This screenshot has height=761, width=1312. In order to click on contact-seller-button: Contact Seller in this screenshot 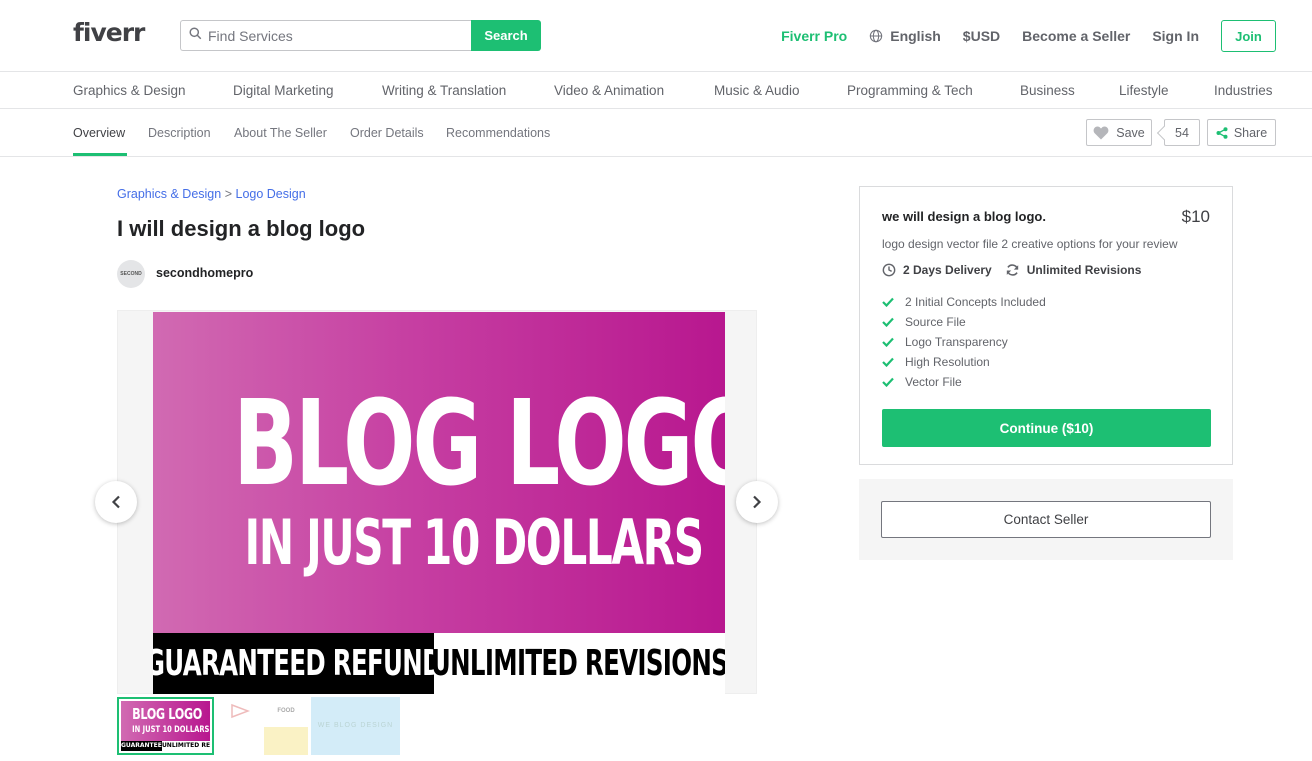, I will do `click(1046, 519)`.